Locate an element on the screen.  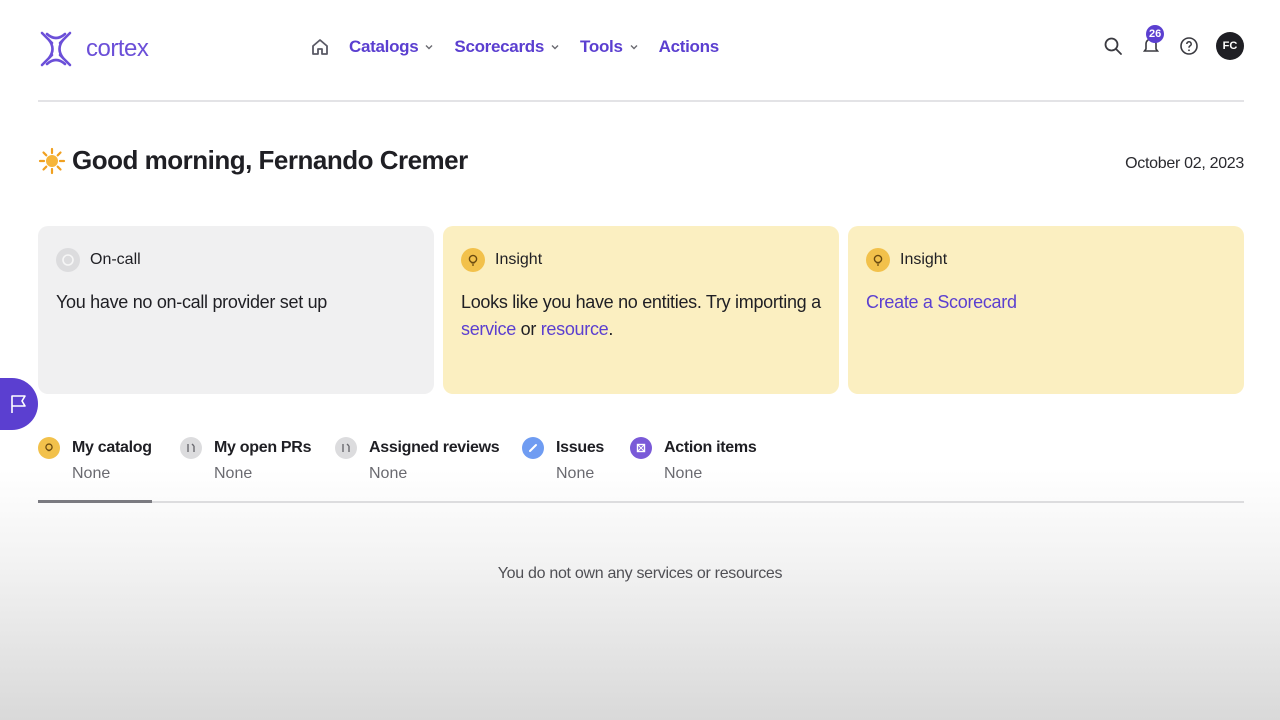
tab-label: Assigned reviews is located at coordinates (434, 447).